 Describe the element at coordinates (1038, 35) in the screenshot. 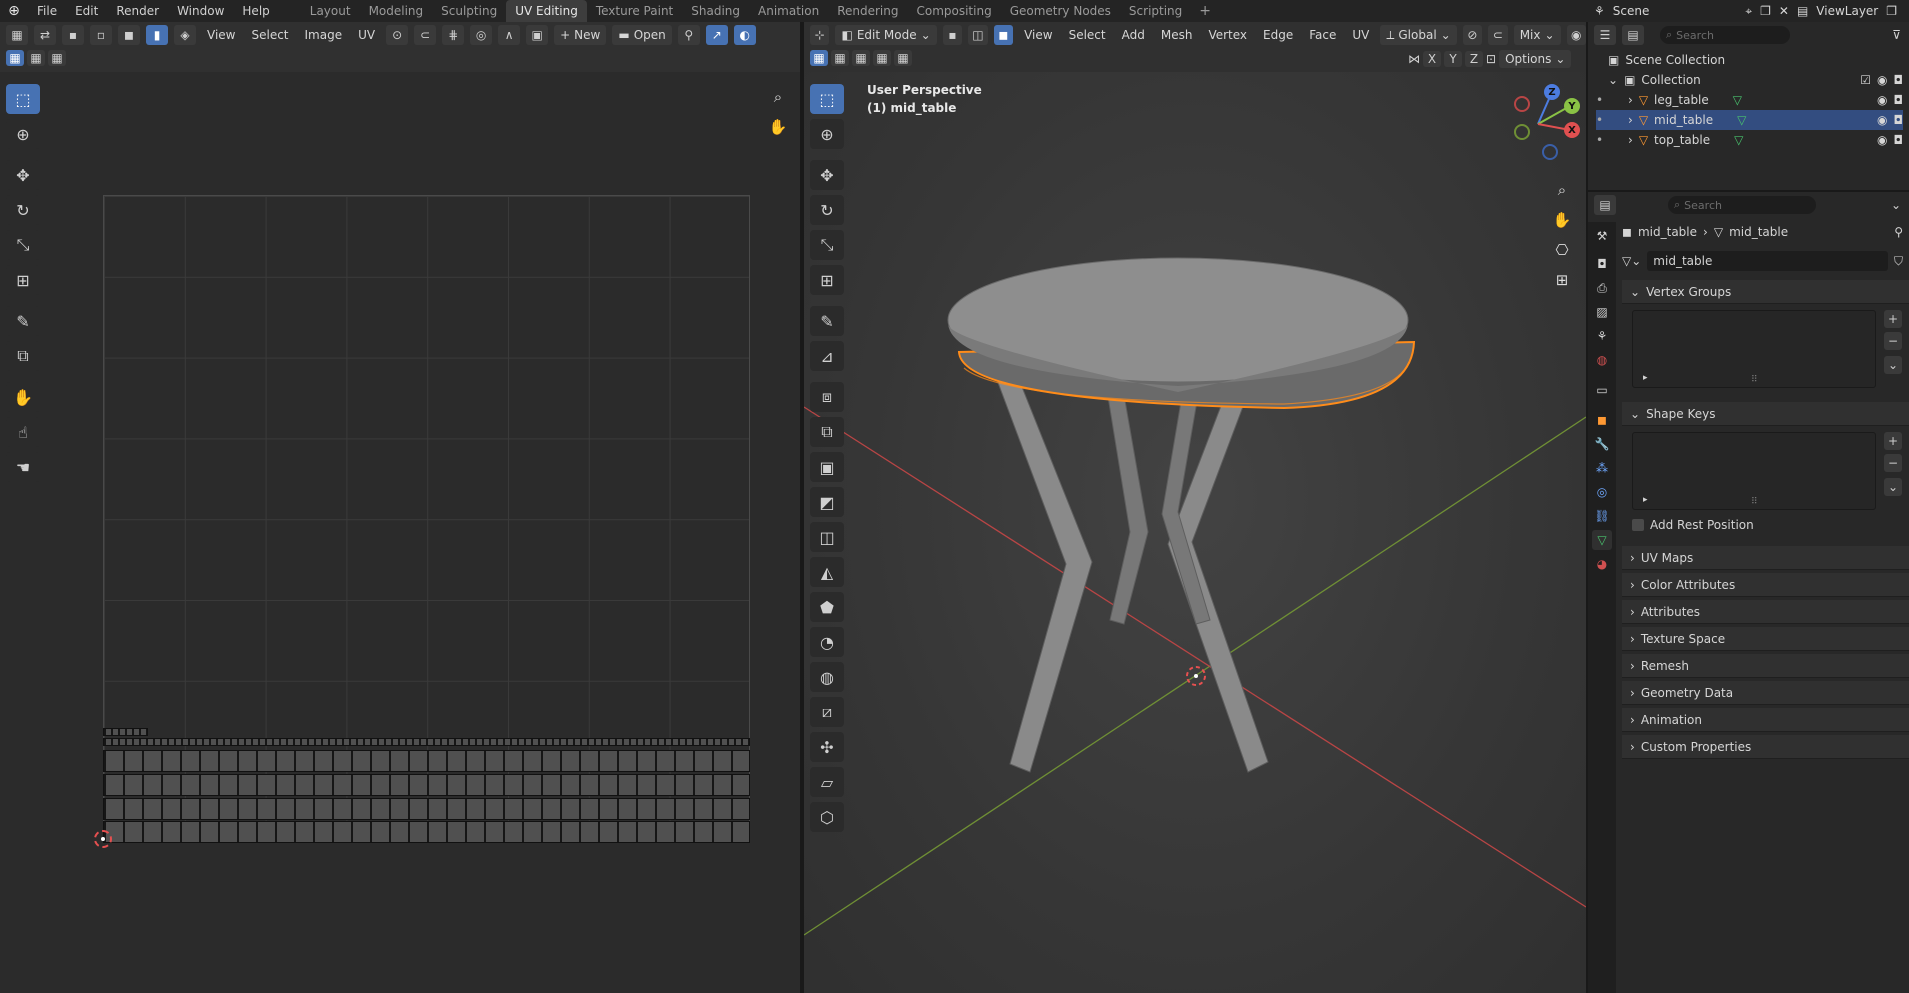

I see `vp-menu-view: View` at that location.